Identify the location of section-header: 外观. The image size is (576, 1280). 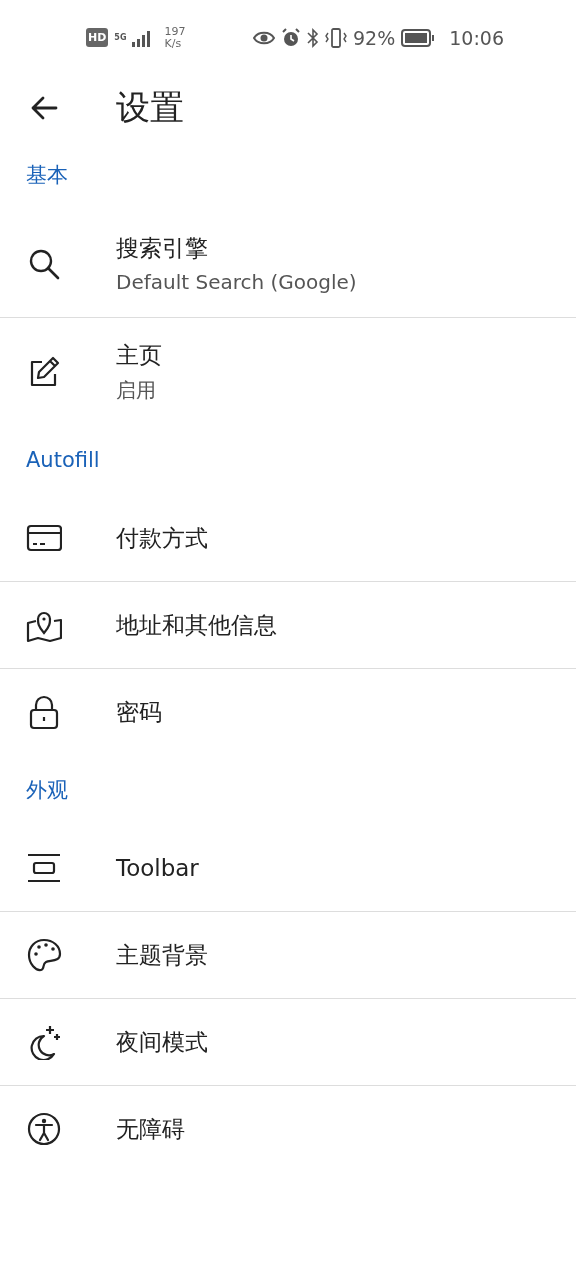
(47, 790).